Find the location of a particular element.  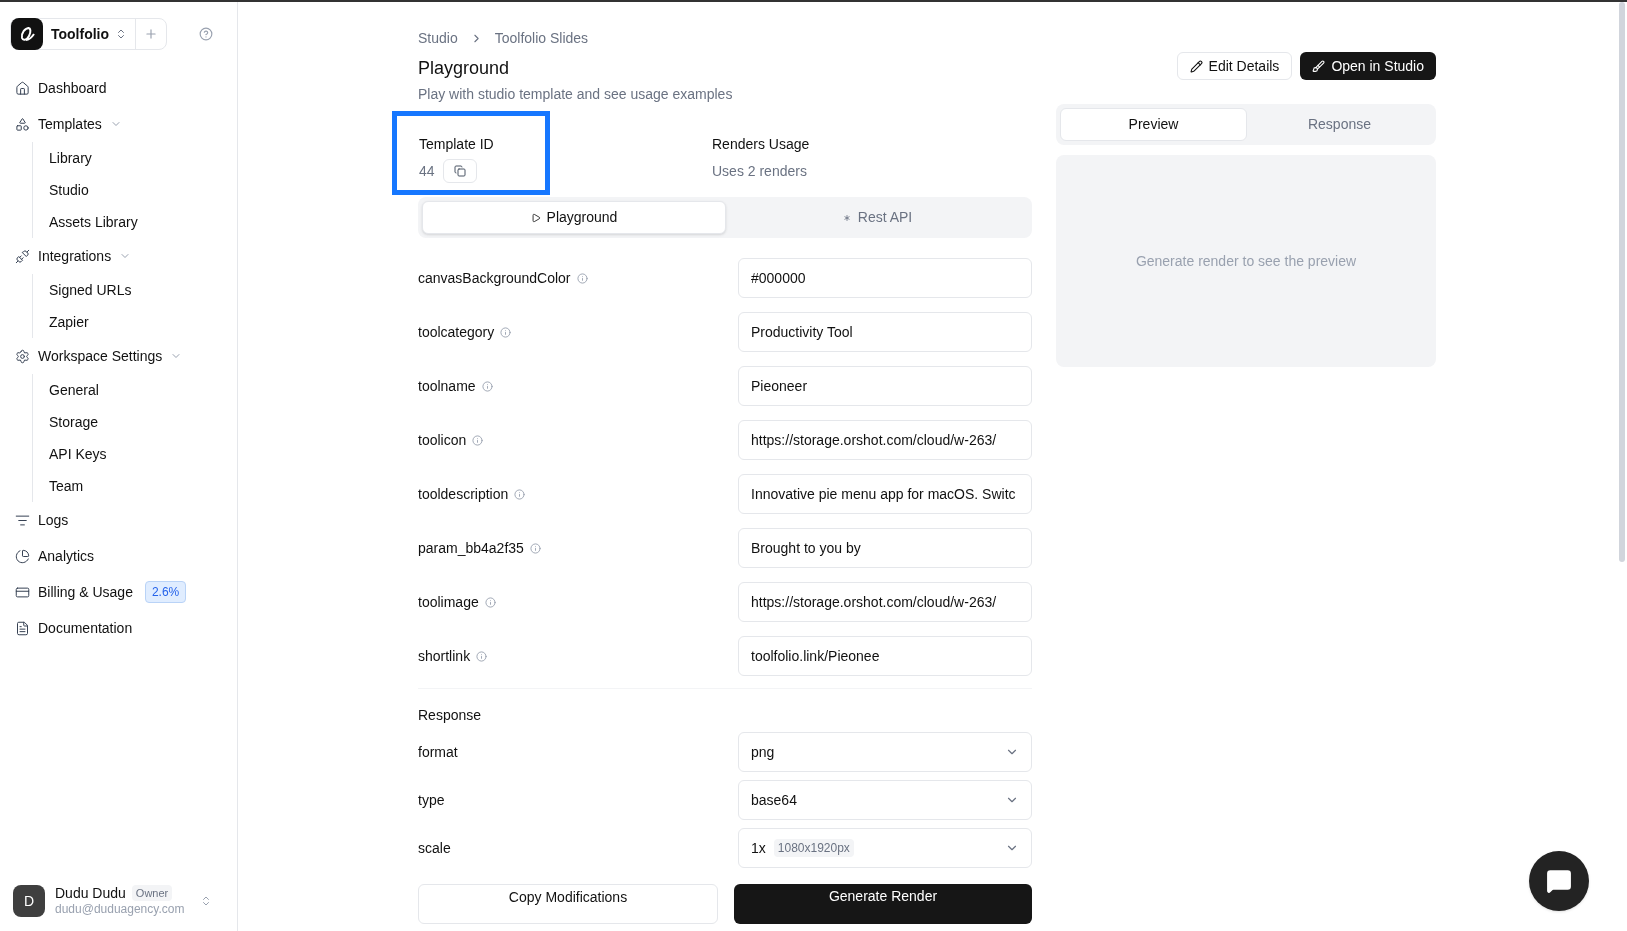

field-label: shortlink is located at coordinates (444, 656).